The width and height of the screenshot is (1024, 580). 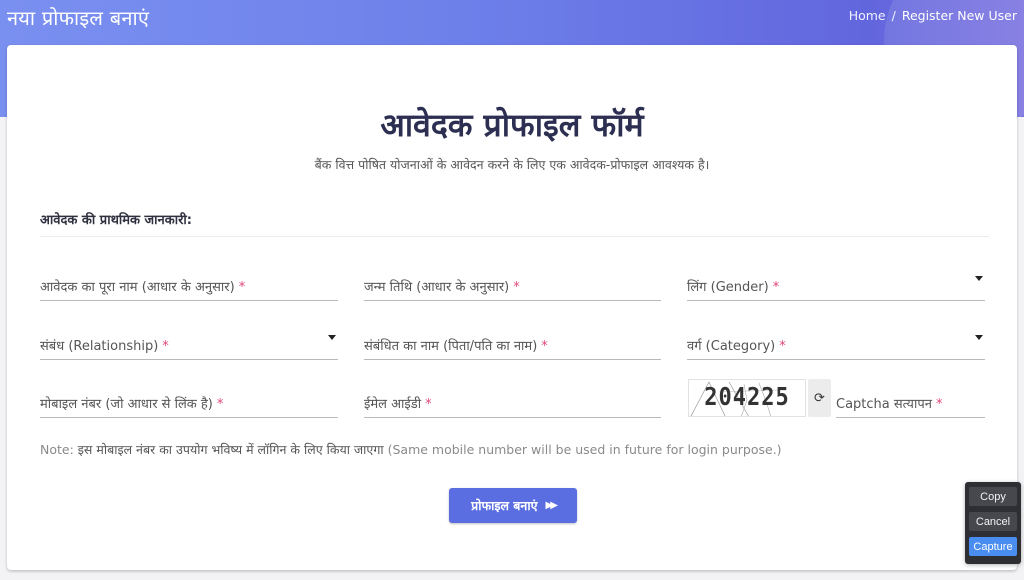 I want to click on relative-name-input: संबंधित का नाम (पिता/पति का नाम) *, so click(x=512, y=345).